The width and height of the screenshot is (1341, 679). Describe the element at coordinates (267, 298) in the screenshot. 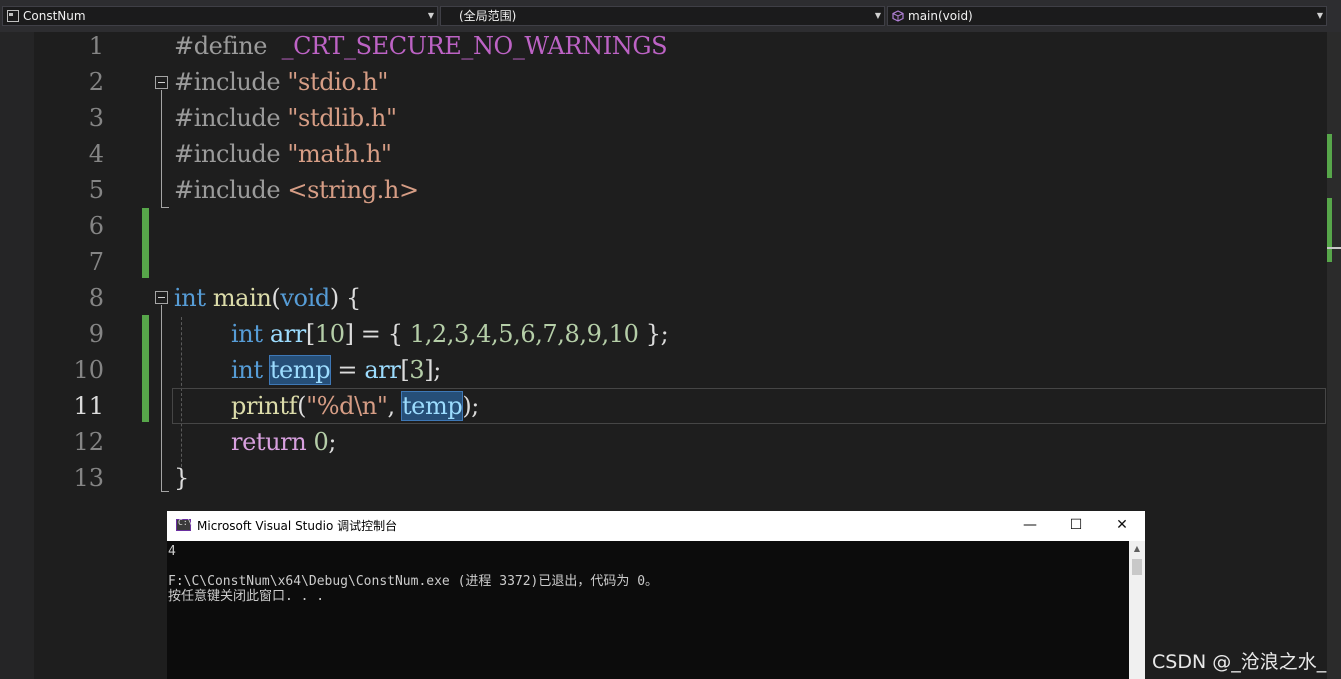

I see `code-text: int main(void) {` at that location.